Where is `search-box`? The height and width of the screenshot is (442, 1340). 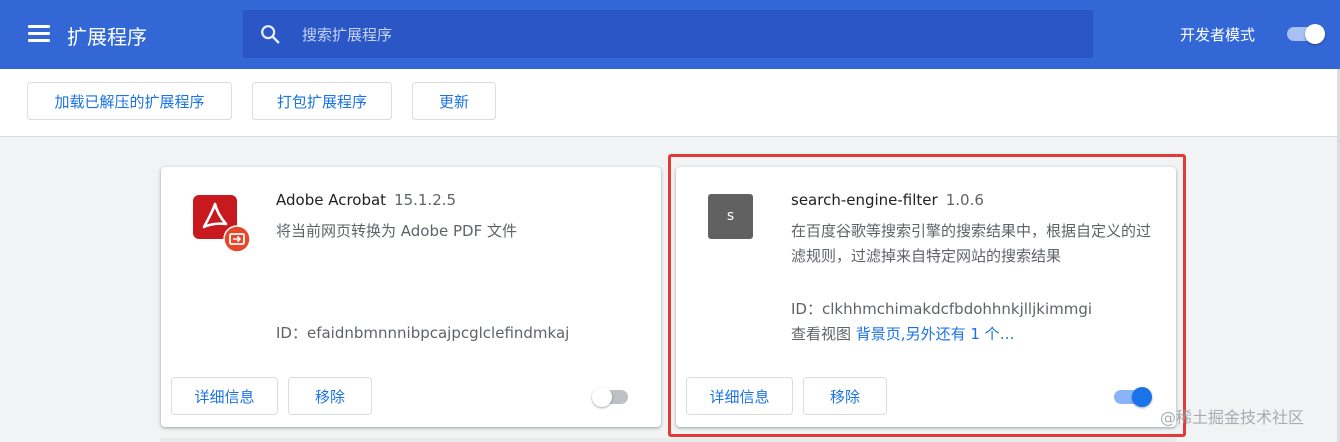
search-box is located at coordinates (668, 34).